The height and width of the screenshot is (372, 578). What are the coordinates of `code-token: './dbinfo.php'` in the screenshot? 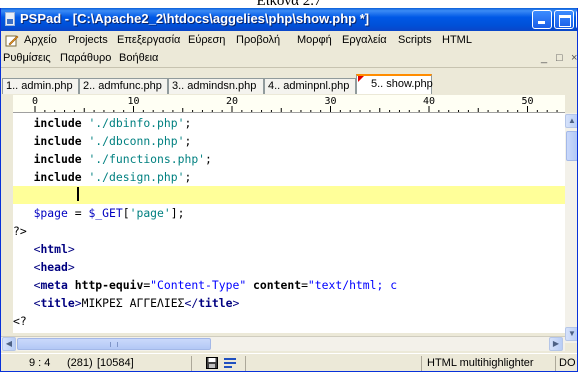 It's located at (136, 123).